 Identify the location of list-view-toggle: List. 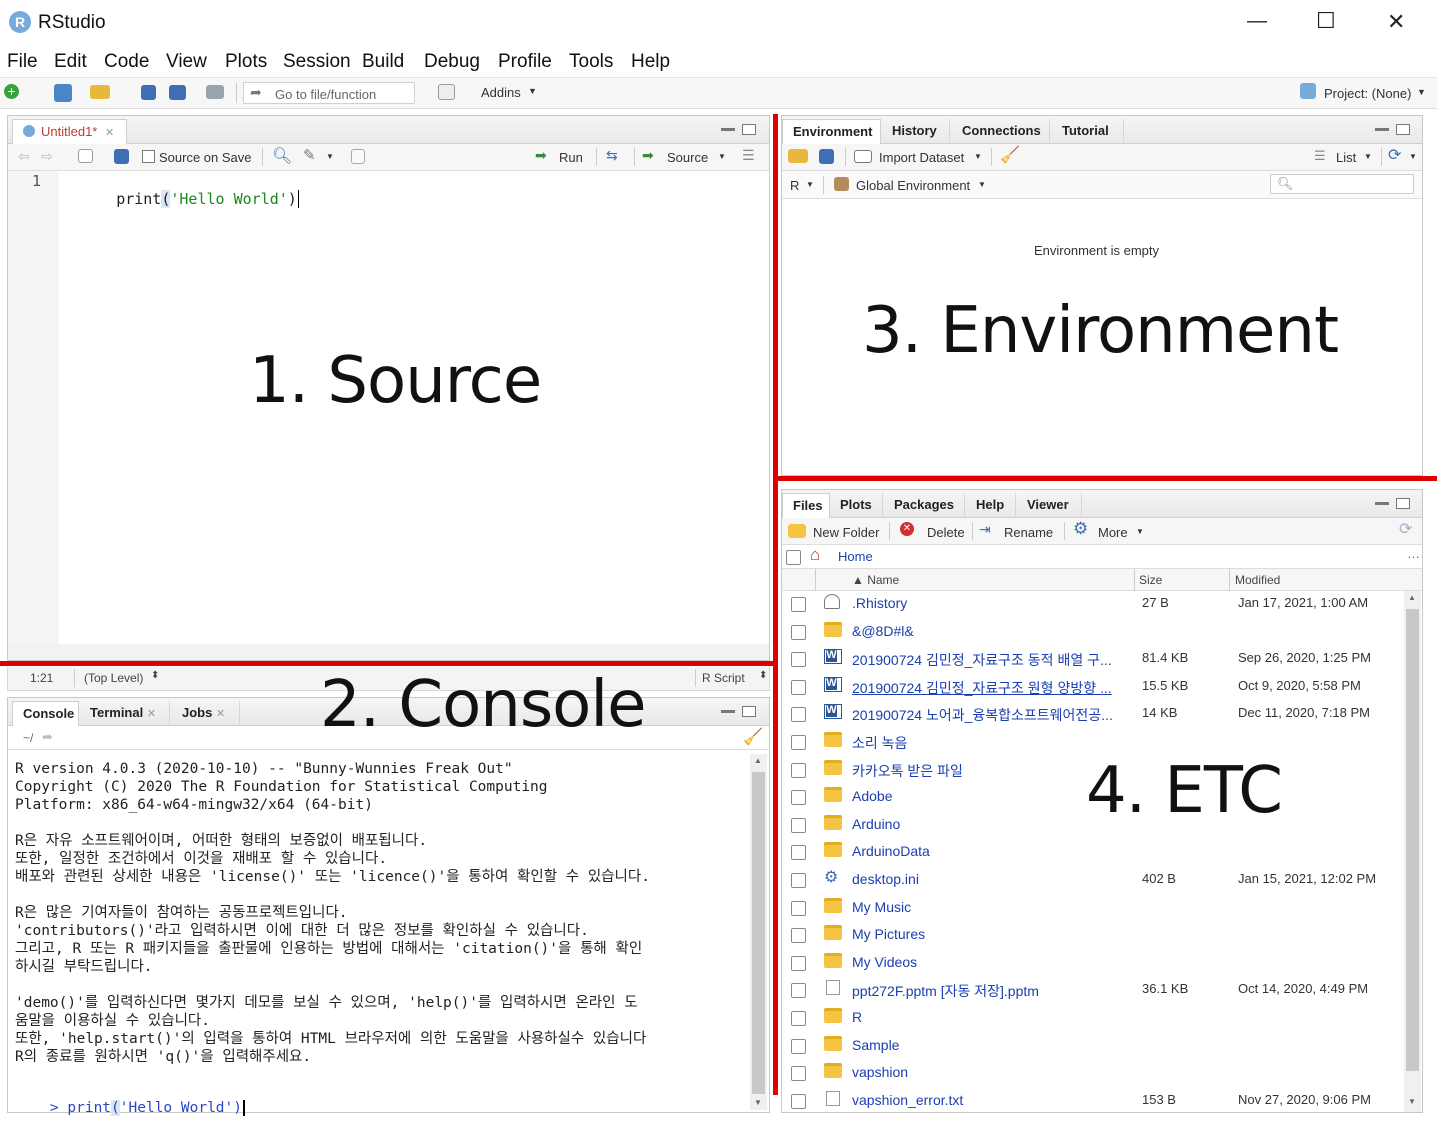
(1346, 157).